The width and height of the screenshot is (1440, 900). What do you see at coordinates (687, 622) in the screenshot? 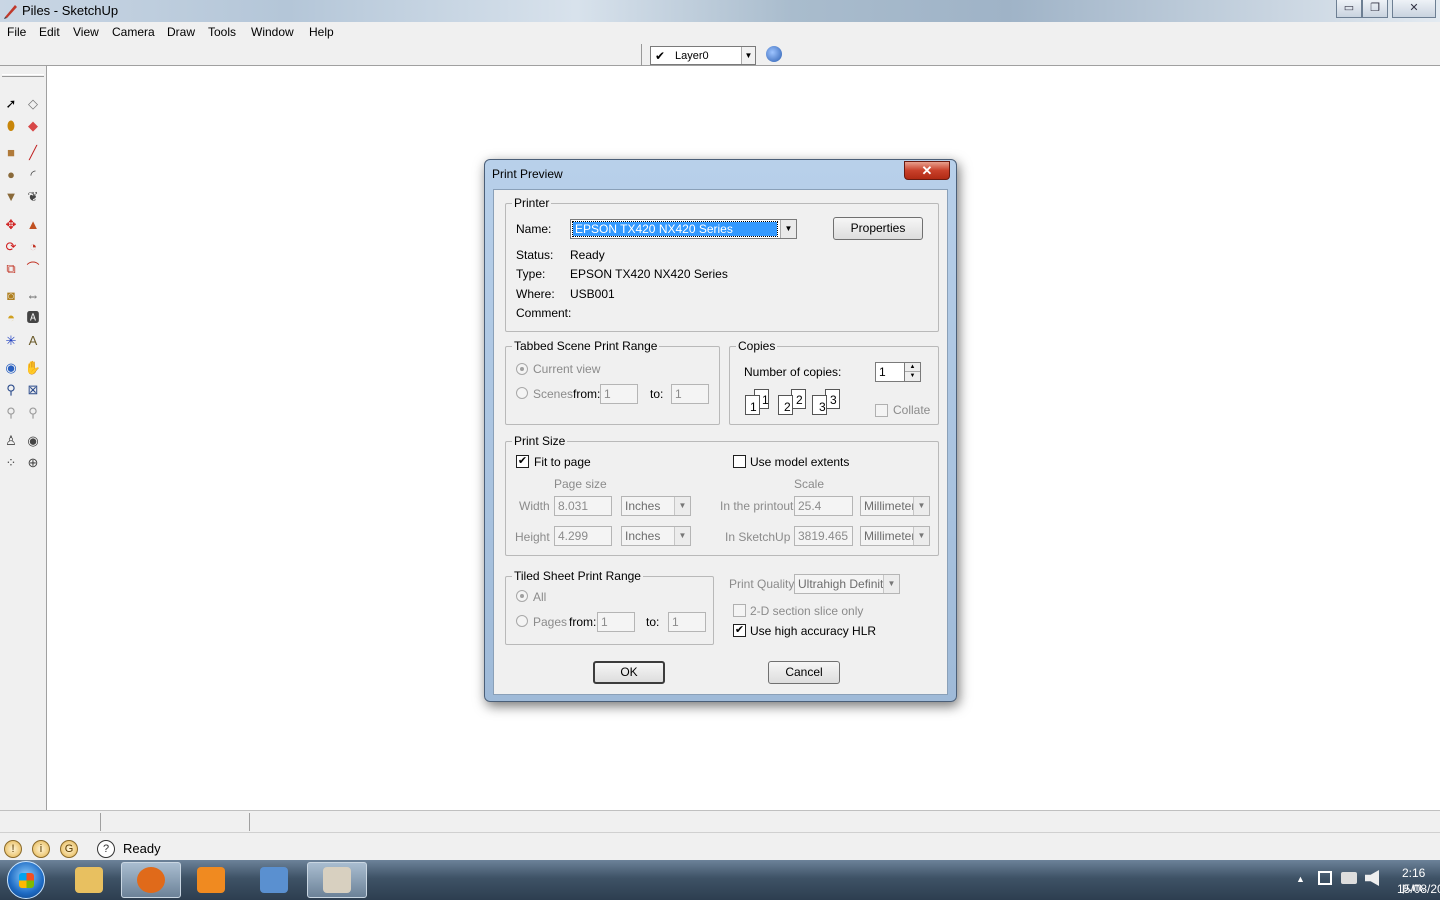
I see `tiled-to-input: 1` at bounding box center [687, 622].